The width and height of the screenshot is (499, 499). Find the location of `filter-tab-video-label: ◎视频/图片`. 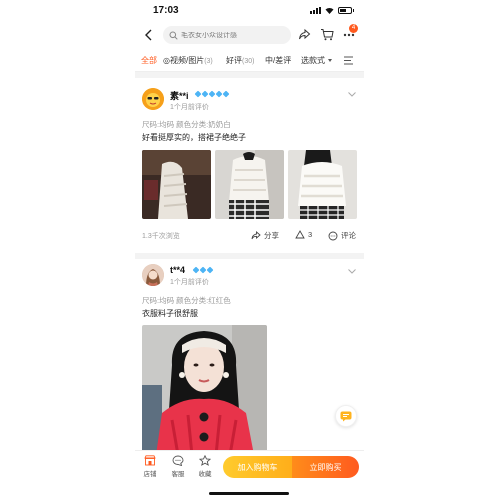

filter-tab-video-label: ◎视频/图片 is located at coordinates (184, 60).